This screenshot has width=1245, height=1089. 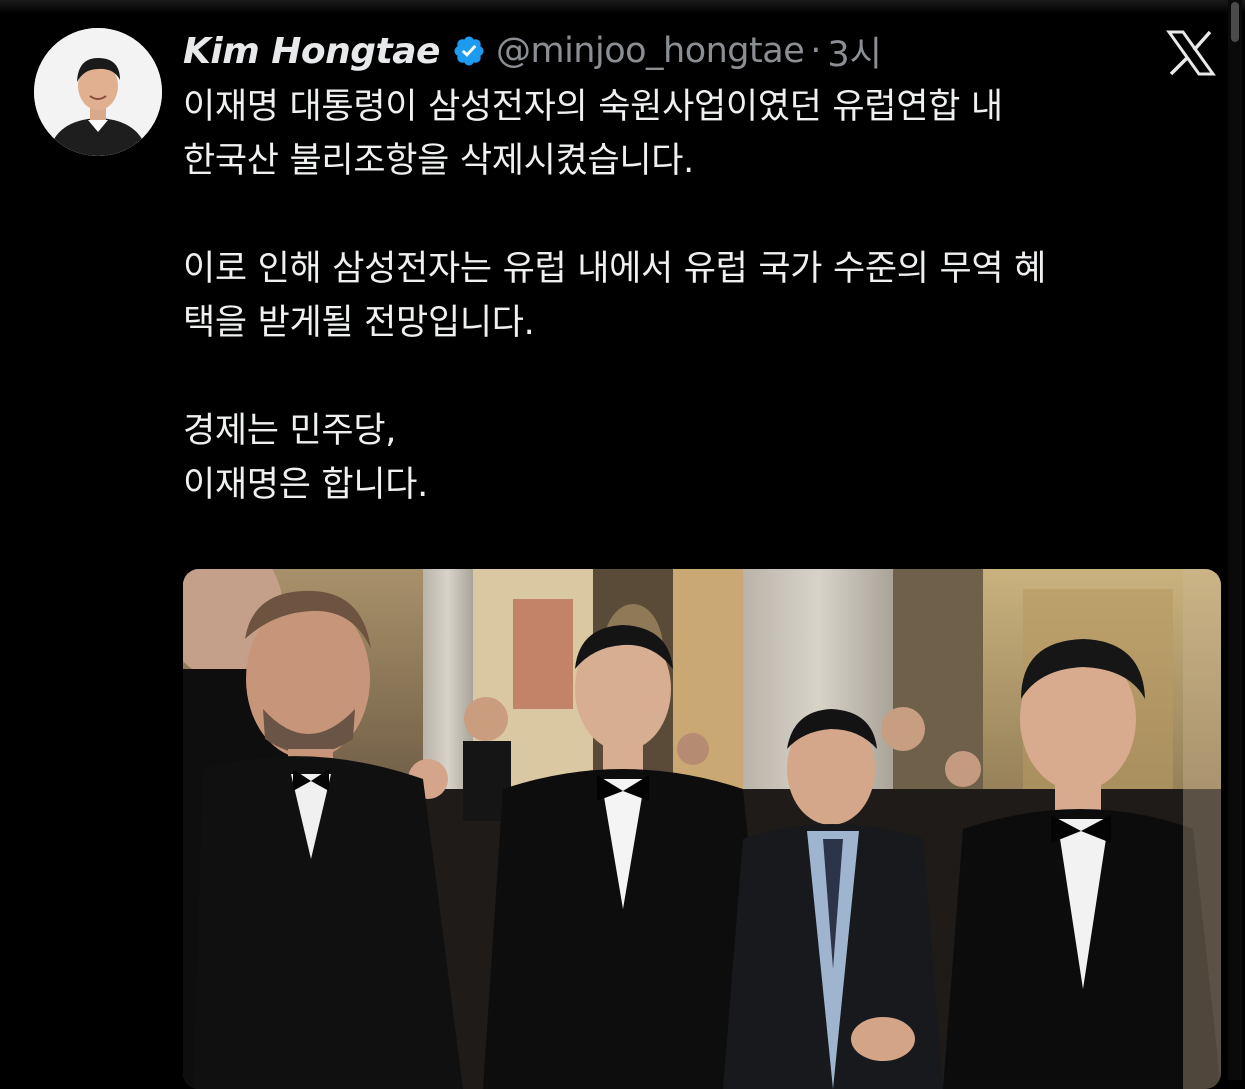 I want to click on tweet-line: 이로 인해 삼성전자는 유럽 내에서 유럽 국가 수준의 무역 혜, so click(x=615, y=269).